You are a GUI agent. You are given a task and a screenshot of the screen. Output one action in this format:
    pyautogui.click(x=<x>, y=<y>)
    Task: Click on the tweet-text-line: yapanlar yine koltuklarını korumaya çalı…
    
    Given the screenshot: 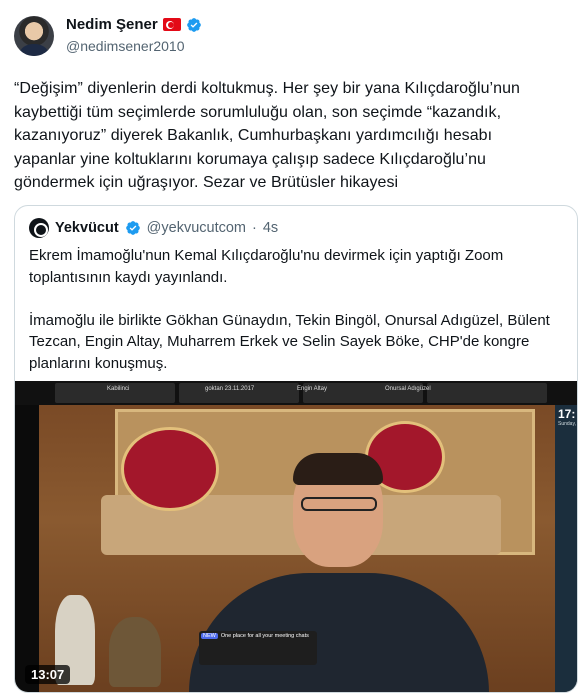 What is the action you would take?
    pyautogui.click(x=250, y=159)
    